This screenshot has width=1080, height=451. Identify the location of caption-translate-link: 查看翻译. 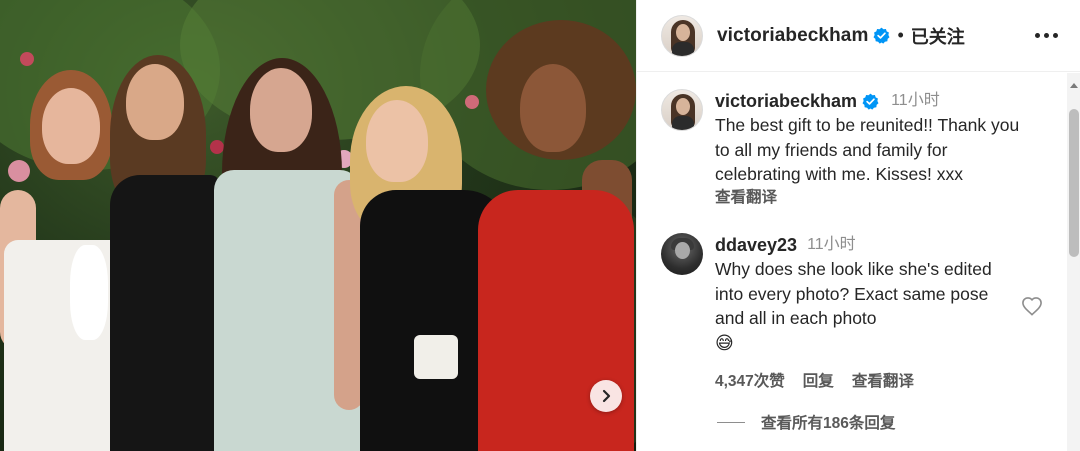
(746, 198).